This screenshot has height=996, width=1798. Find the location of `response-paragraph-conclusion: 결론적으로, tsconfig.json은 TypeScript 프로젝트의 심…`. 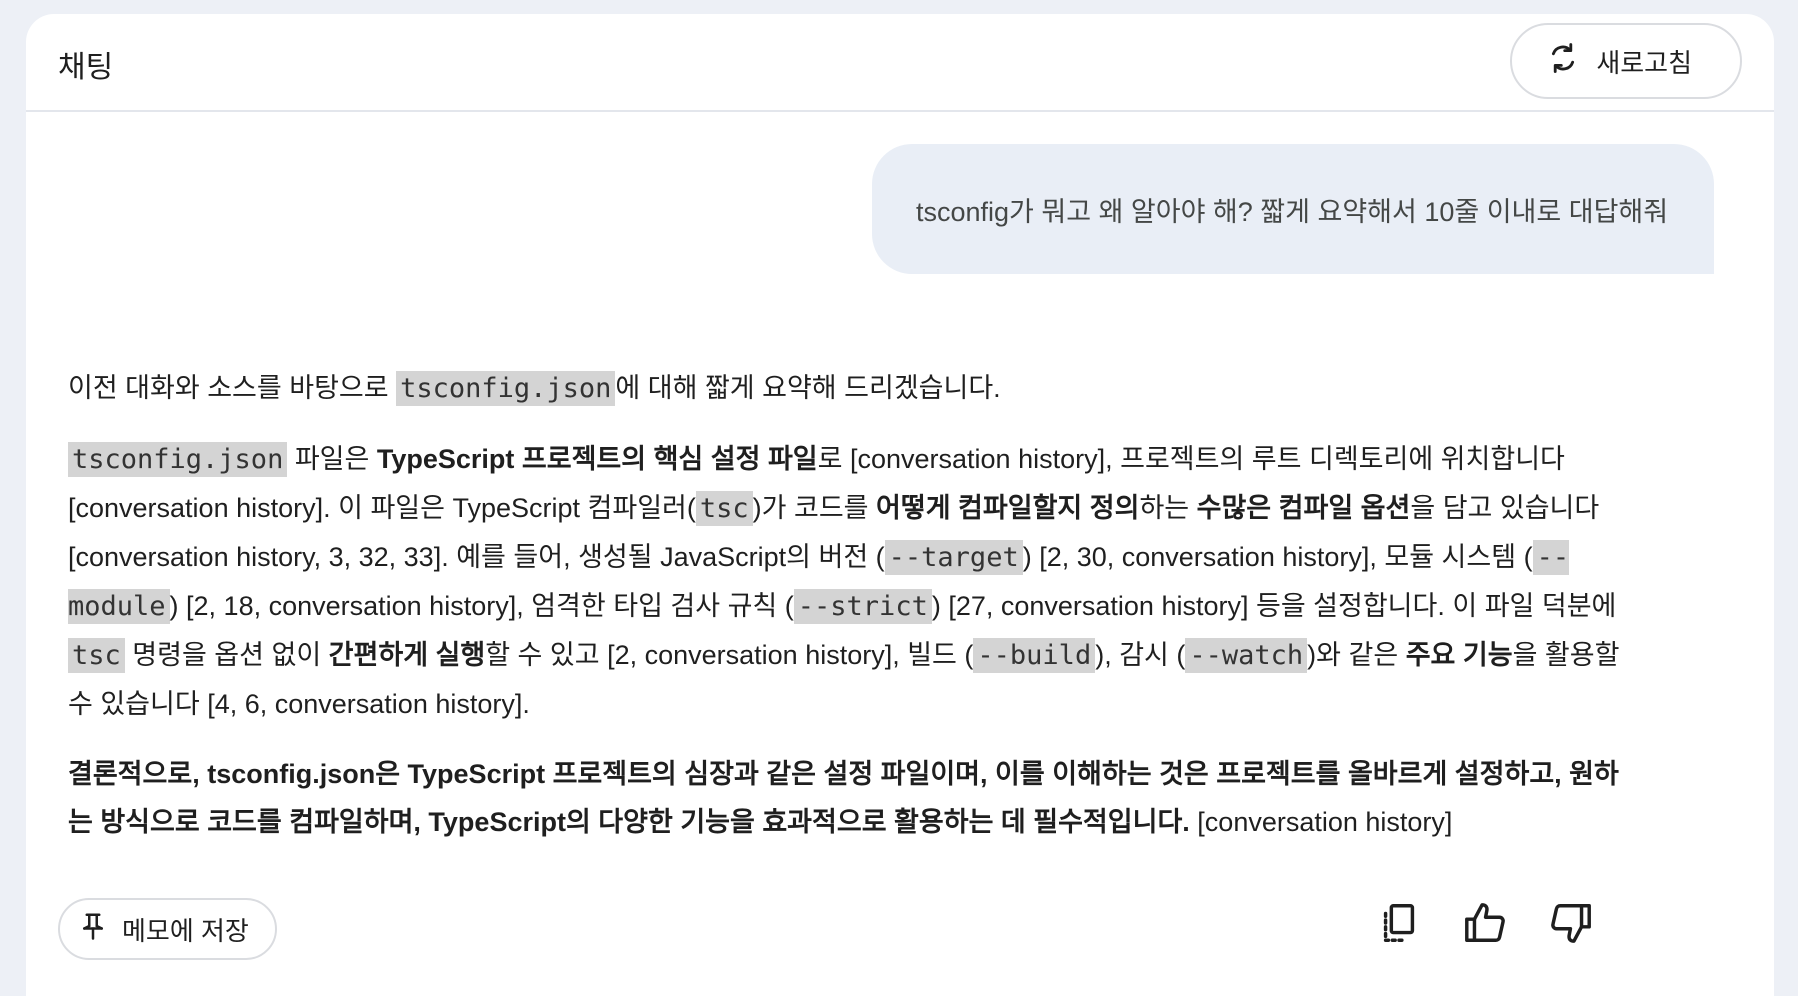

response-paragraph-conclusion: 결론적으로, tsconfig.json은 TypeScript 프로젝트의 심… is located at coordinates (848, 798).